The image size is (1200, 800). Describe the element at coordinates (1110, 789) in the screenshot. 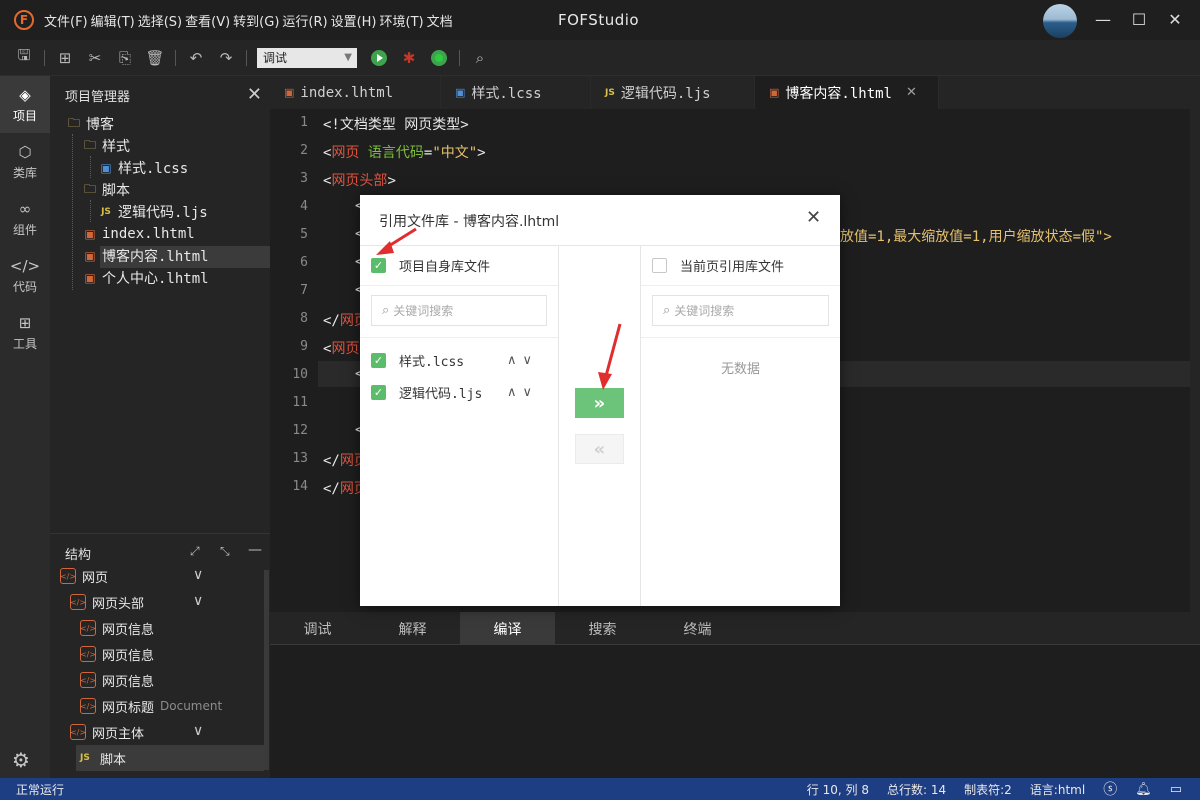

I see `dollar-icon: ⓢ` at that location.